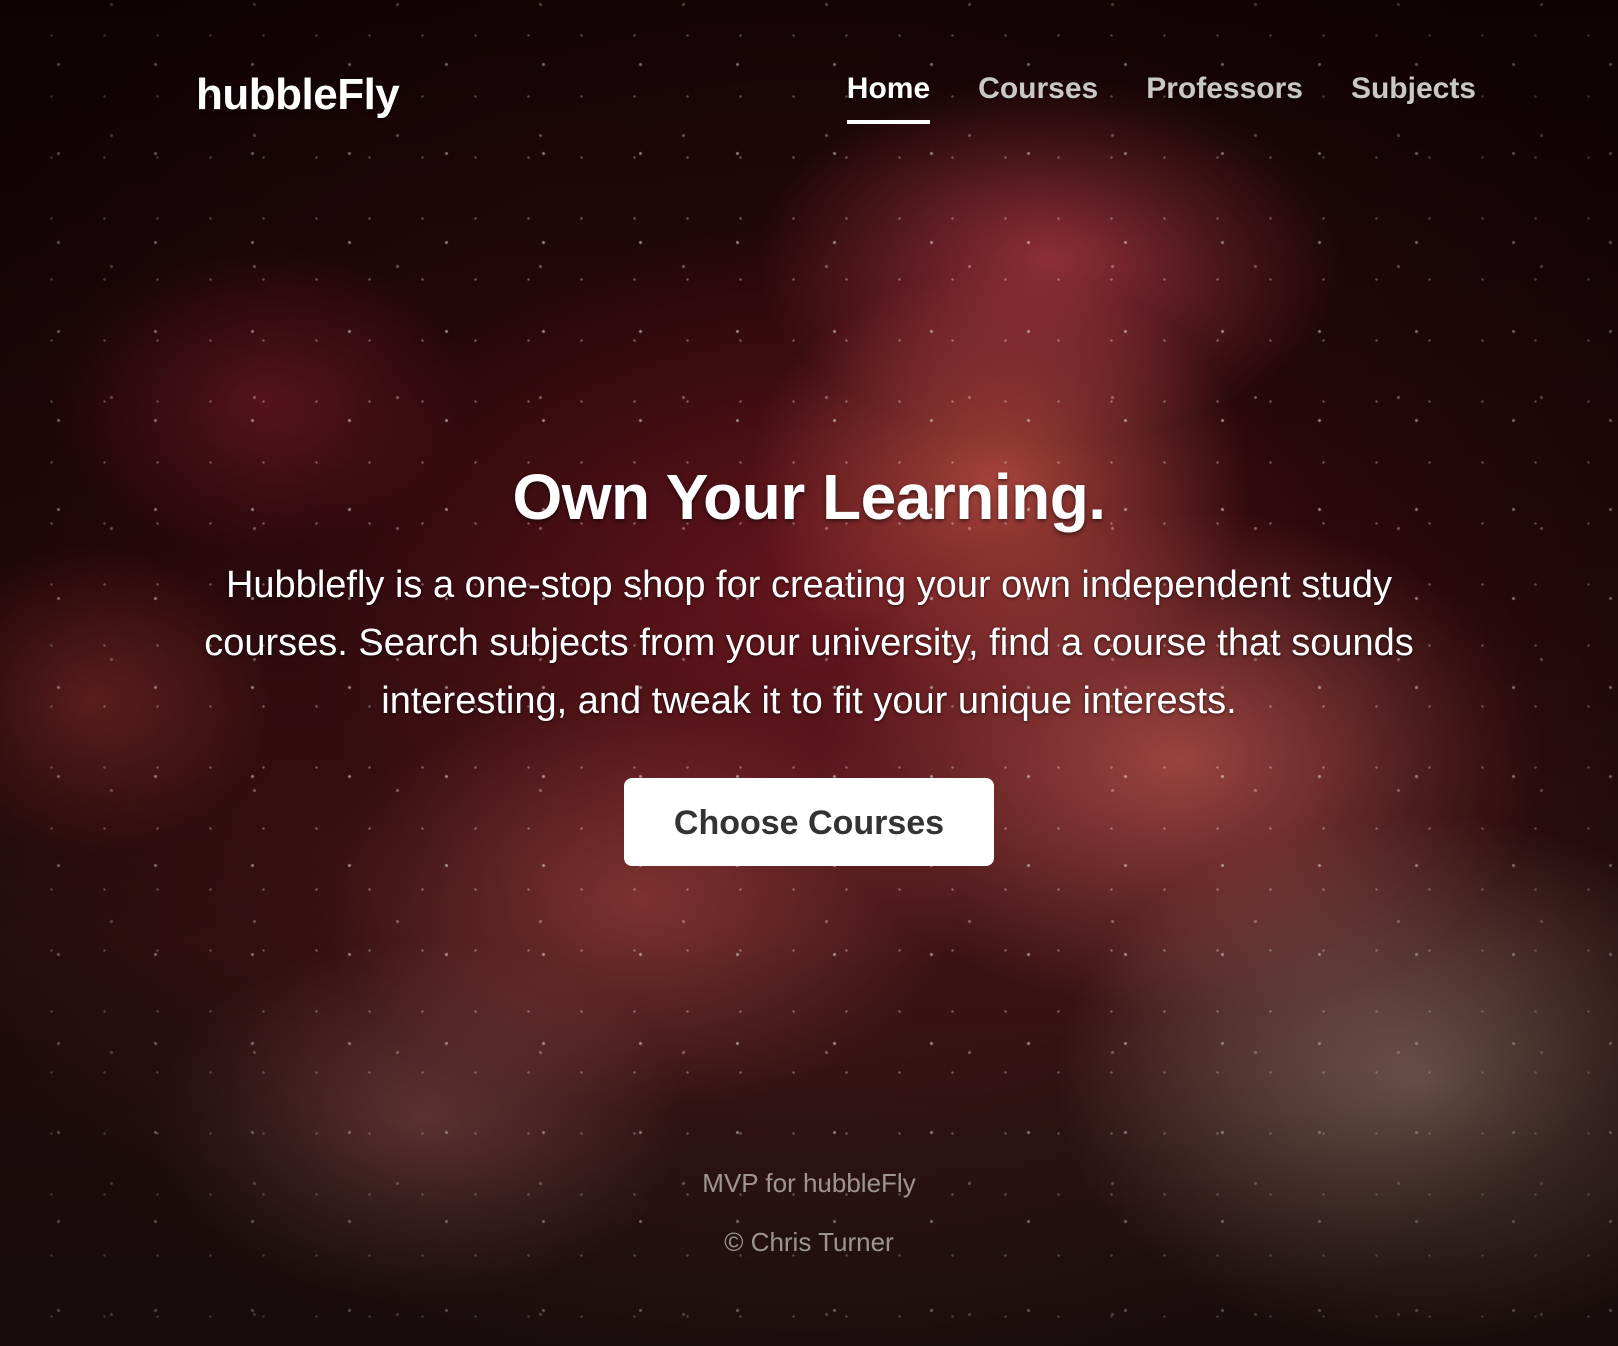 The height and width of the screenshot is (1346, 1618). I want to click on footer-copyright: © Chris Turner, so click(809, 1242).